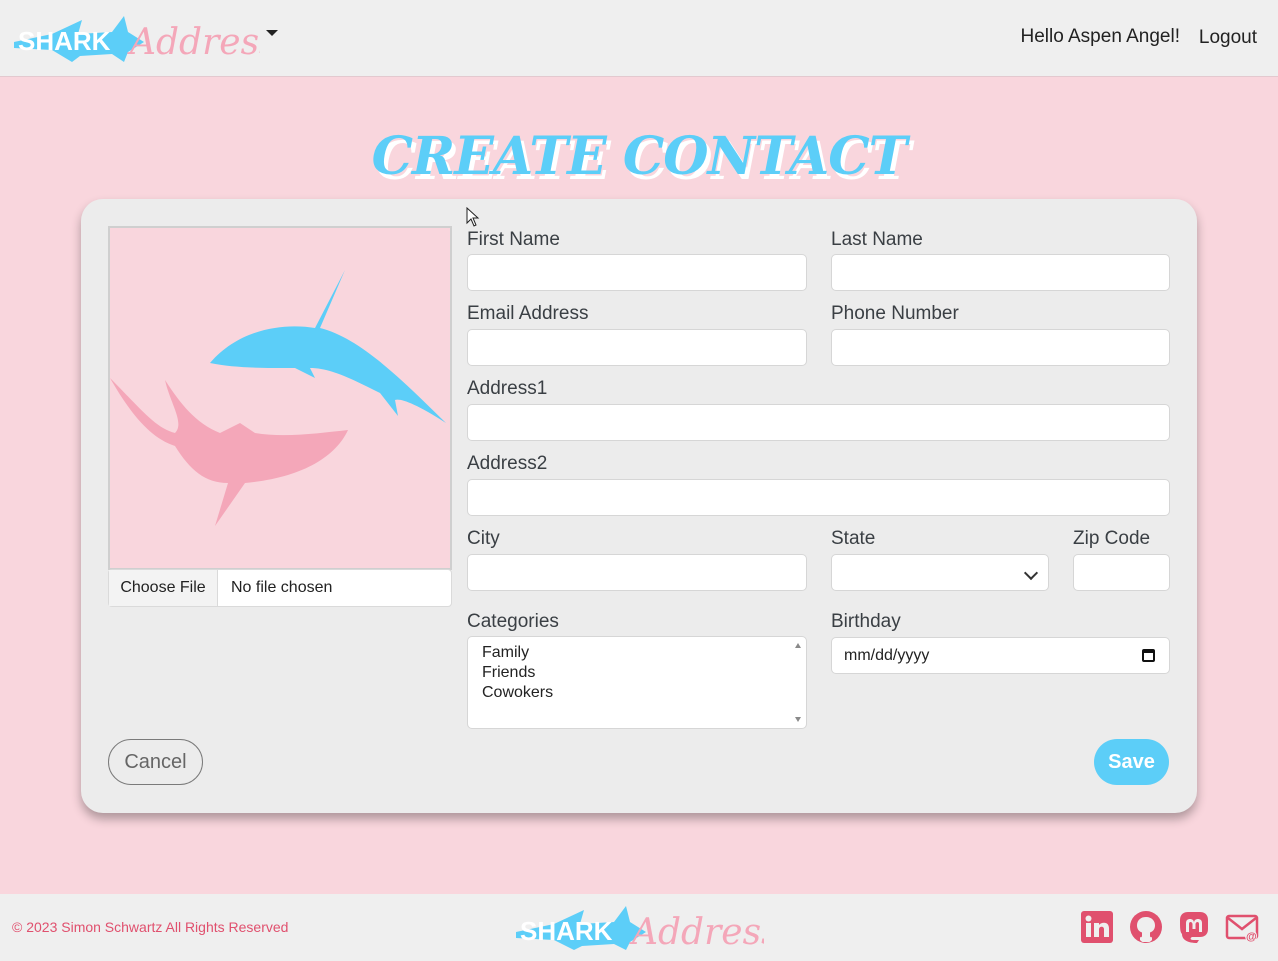  Describe the element at coordinates (507, 463) in the screenshot. I see `address2-label: Address2` at that location.